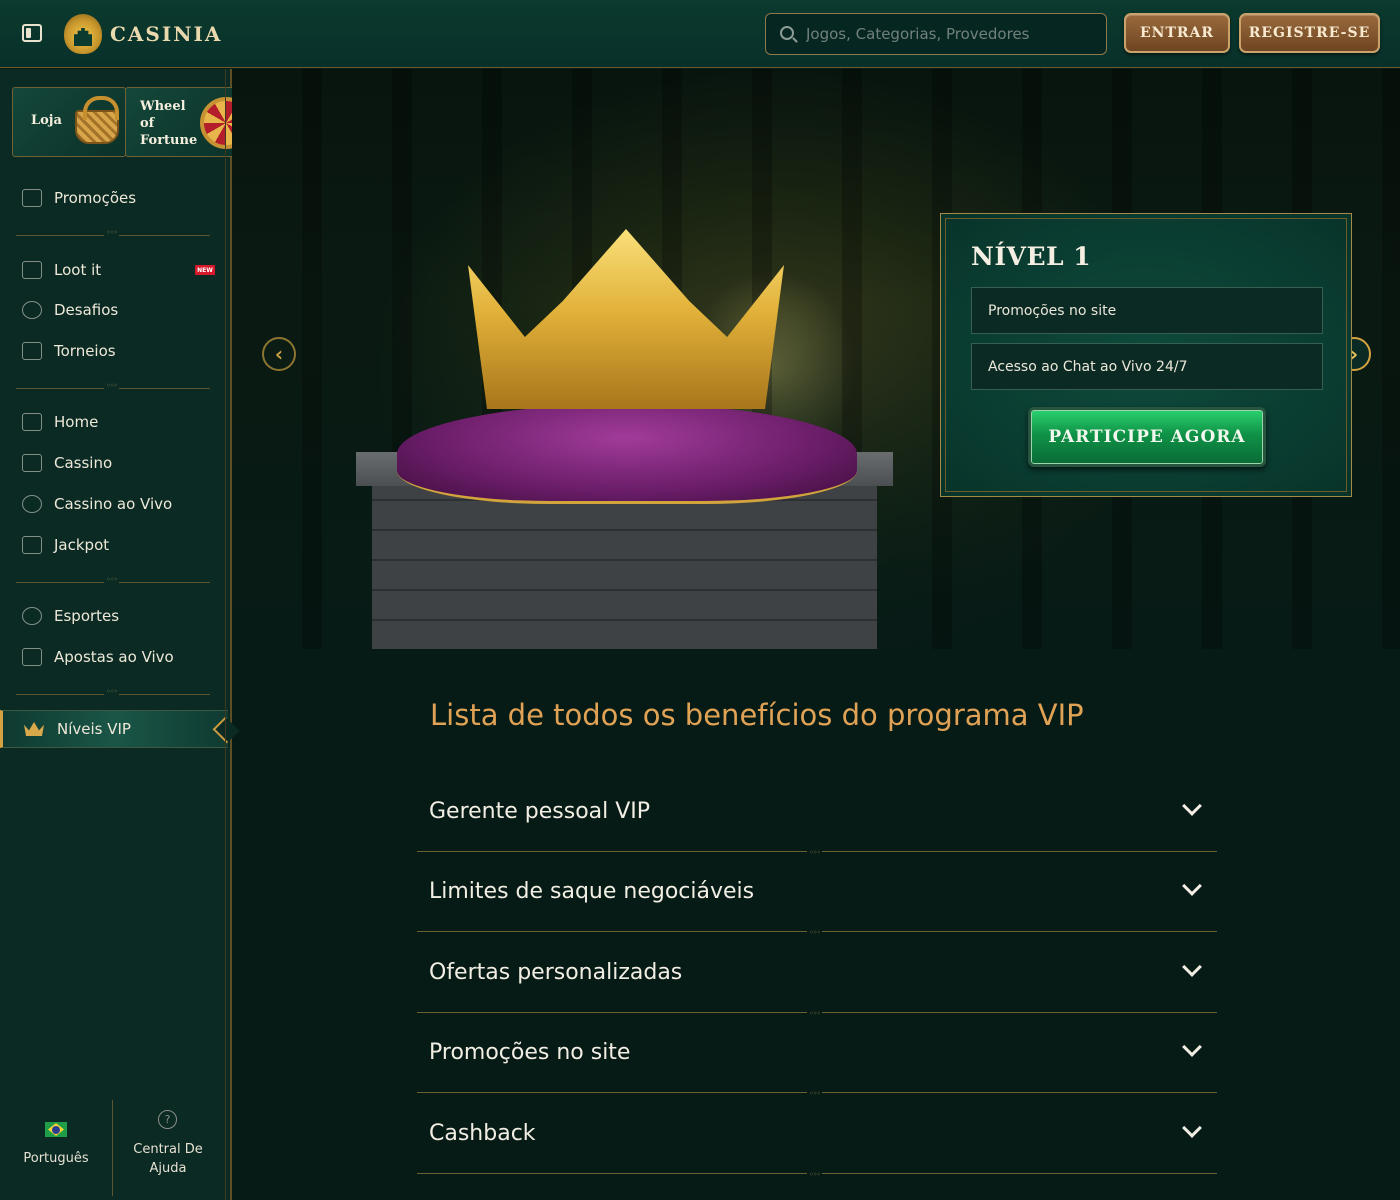 The height and width of the screenshot is (1200, 1400). What do you see at coordinates (1177, 33) in the screenshot?
I see `login-button: ENTRAR` at bounding box center [1177, 33].